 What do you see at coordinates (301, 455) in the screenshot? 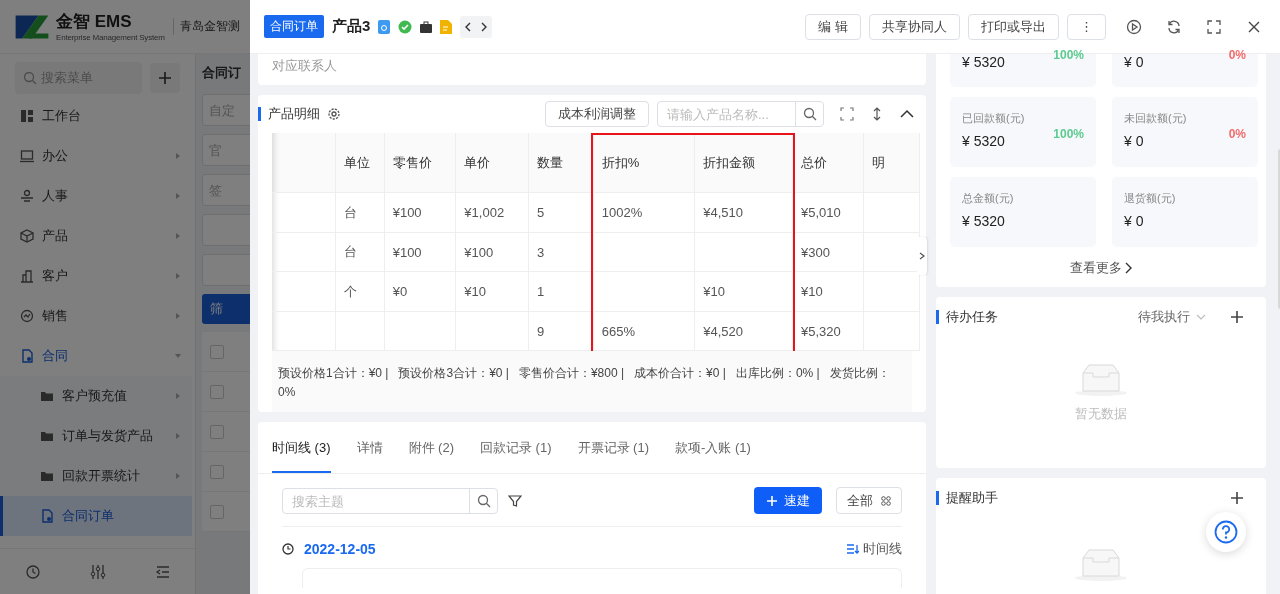
I see `tab: 时间线 (3)` at bounding box center [301, 455].